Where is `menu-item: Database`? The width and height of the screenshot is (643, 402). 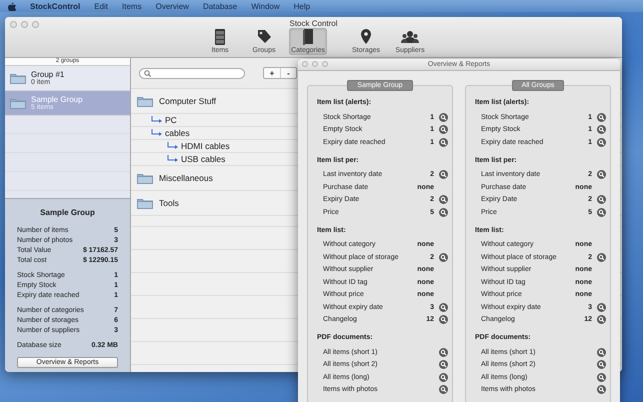
menu-item: Database is located at coordinates (220, 6).